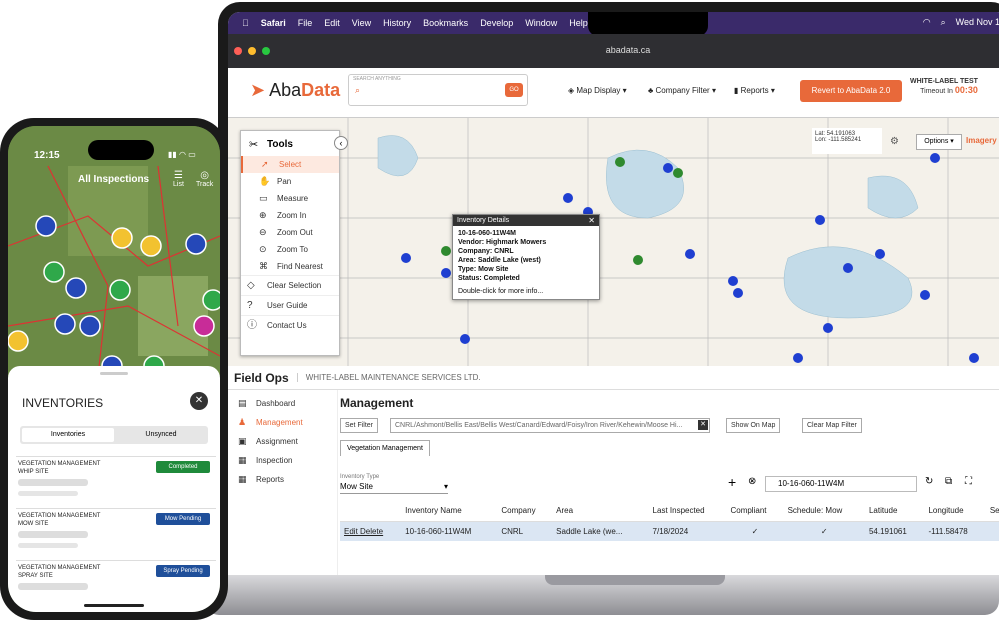 This screenshot has width=999, height=622. I want to click on tool-select: ➚ Select, so click(290, 164).